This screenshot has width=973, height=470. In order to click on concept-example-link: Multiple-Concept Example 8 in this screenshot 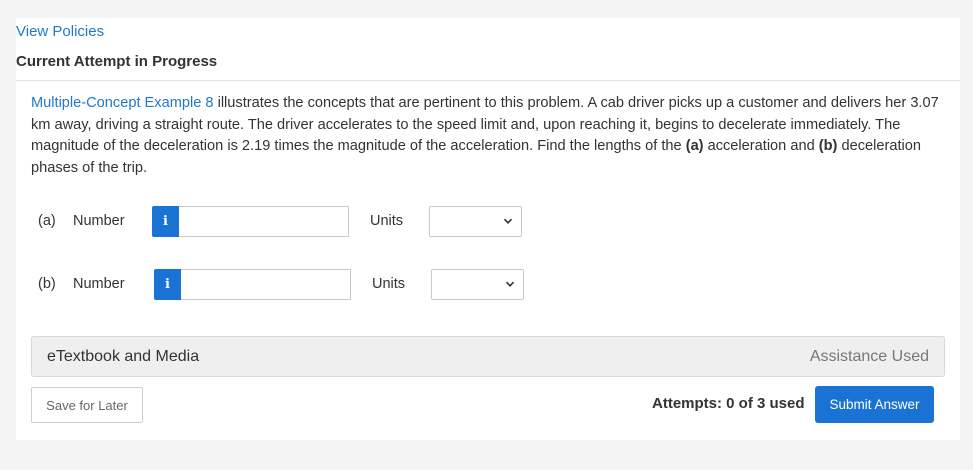, I will do `click(122, 103)`.